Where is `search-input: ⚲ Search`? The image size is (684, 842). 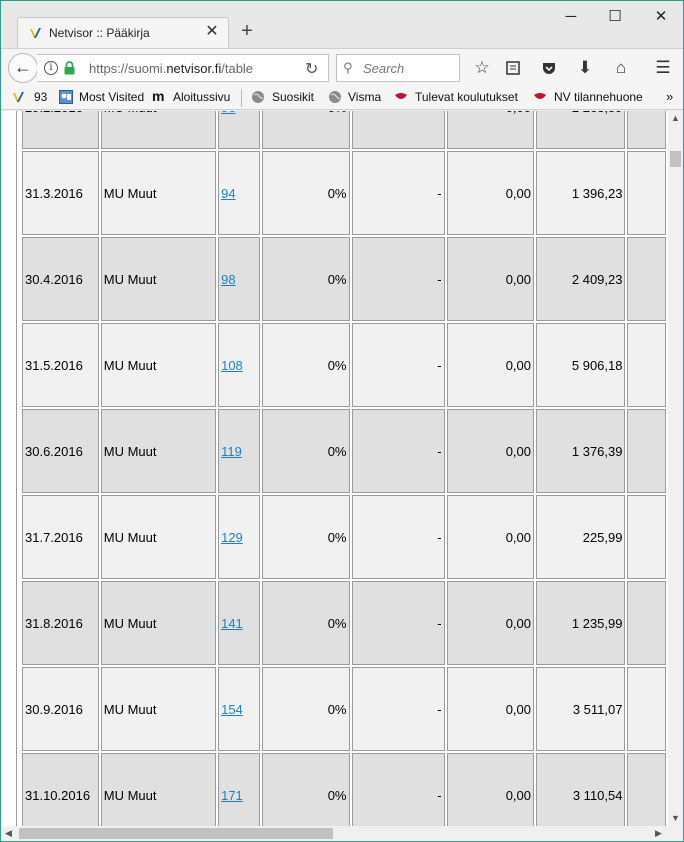 search-input: ⚲ Search is located at coordinates (398, 68).